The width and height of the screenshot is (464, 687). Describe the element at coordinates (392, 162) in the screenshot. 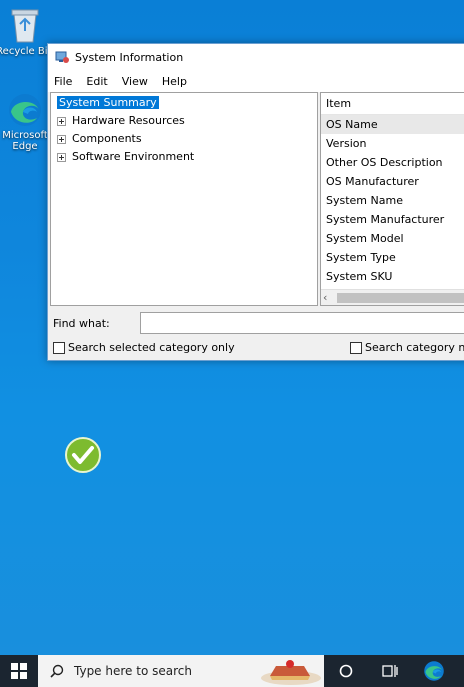

I see `list-item: Other OS Description` at that location.